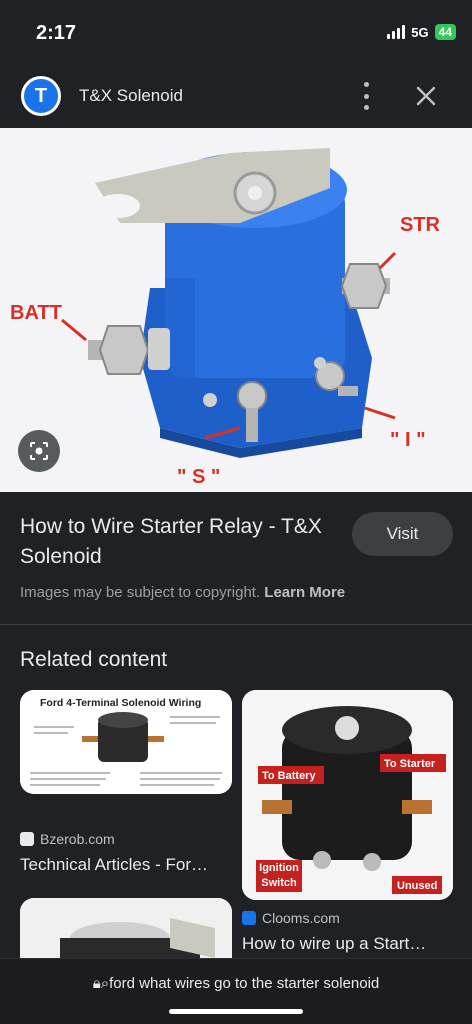 This screenshot has height=1024, width=472. I want to click on more-options-icon, so click(366, 96).